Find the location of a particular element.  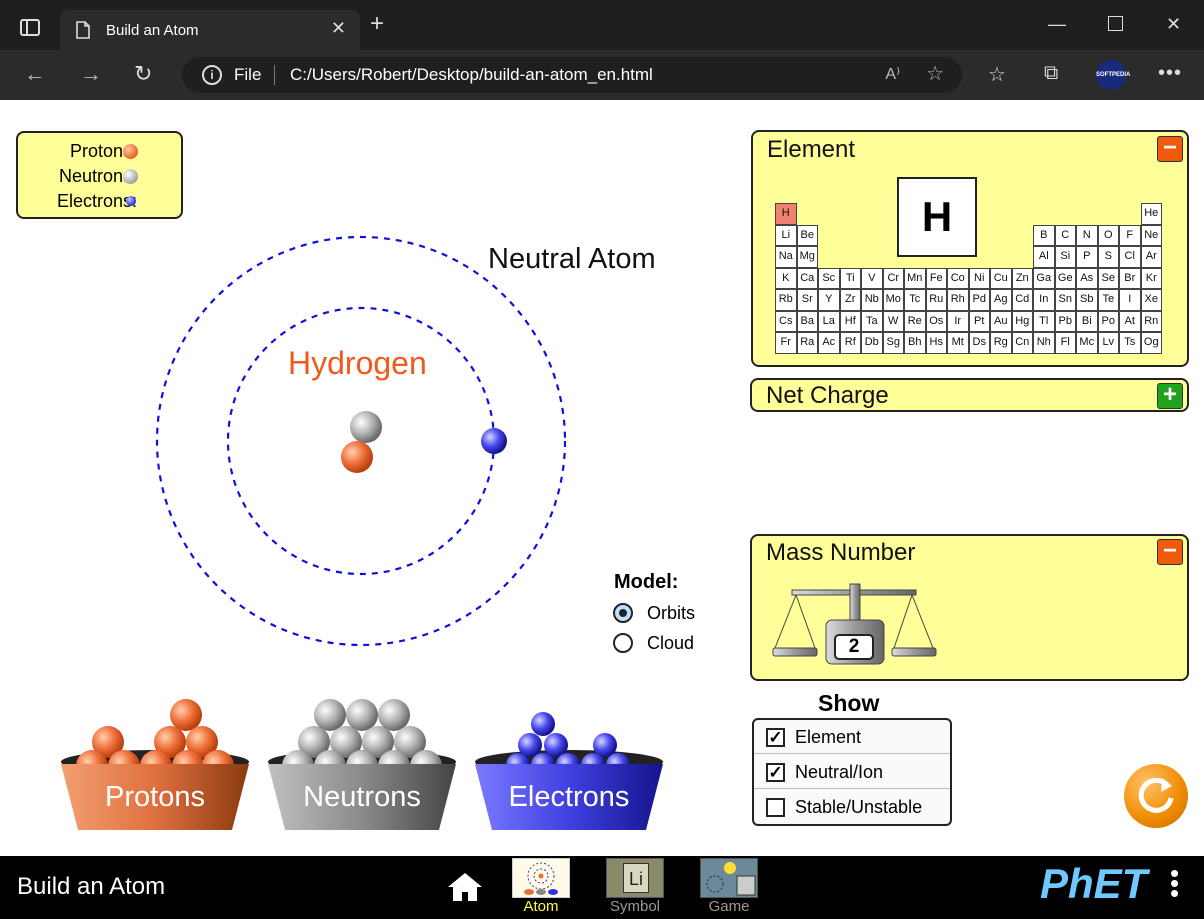

element-cell-as: As is located at coordinates (1087, 278).